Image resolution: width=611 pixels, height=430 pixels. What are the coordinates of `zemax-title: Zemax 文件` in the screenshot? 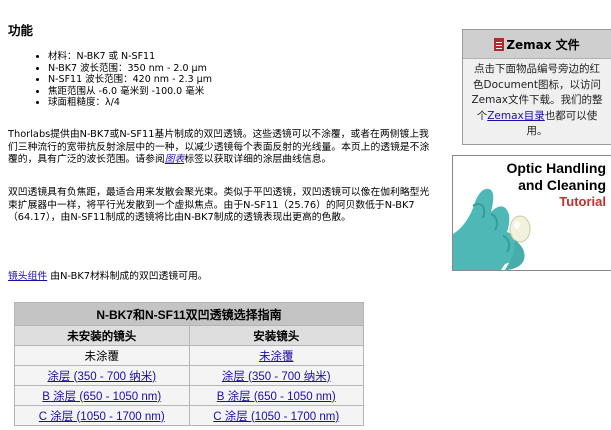 It's located at (543, 44).